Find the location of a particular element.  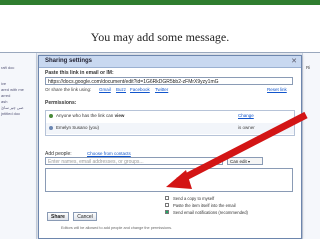

role-select: Can edit ▾ is located at coordinates (245, 161).